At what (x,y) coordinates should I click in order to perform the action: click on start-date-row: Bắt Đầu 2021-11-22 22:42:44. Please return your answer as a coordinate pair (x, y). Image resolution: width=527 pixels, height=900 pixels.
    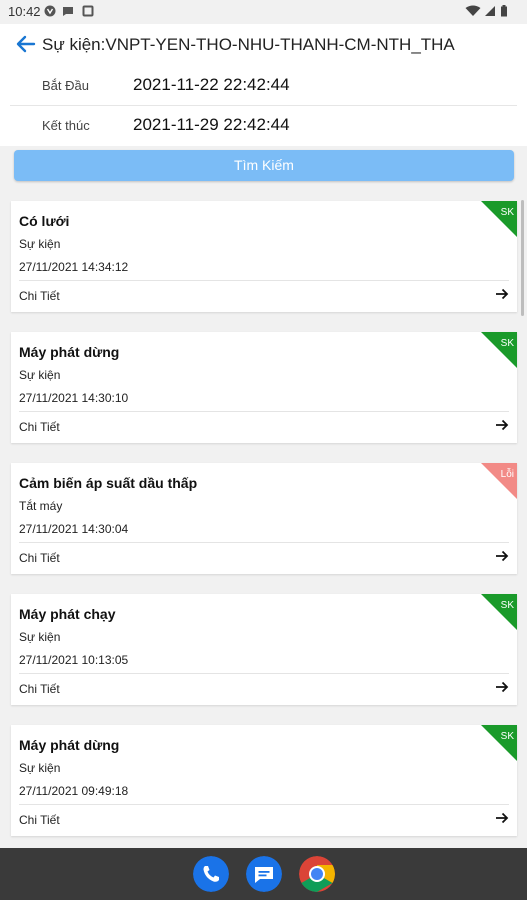
    Looking at the image, I should click on (263, 86).